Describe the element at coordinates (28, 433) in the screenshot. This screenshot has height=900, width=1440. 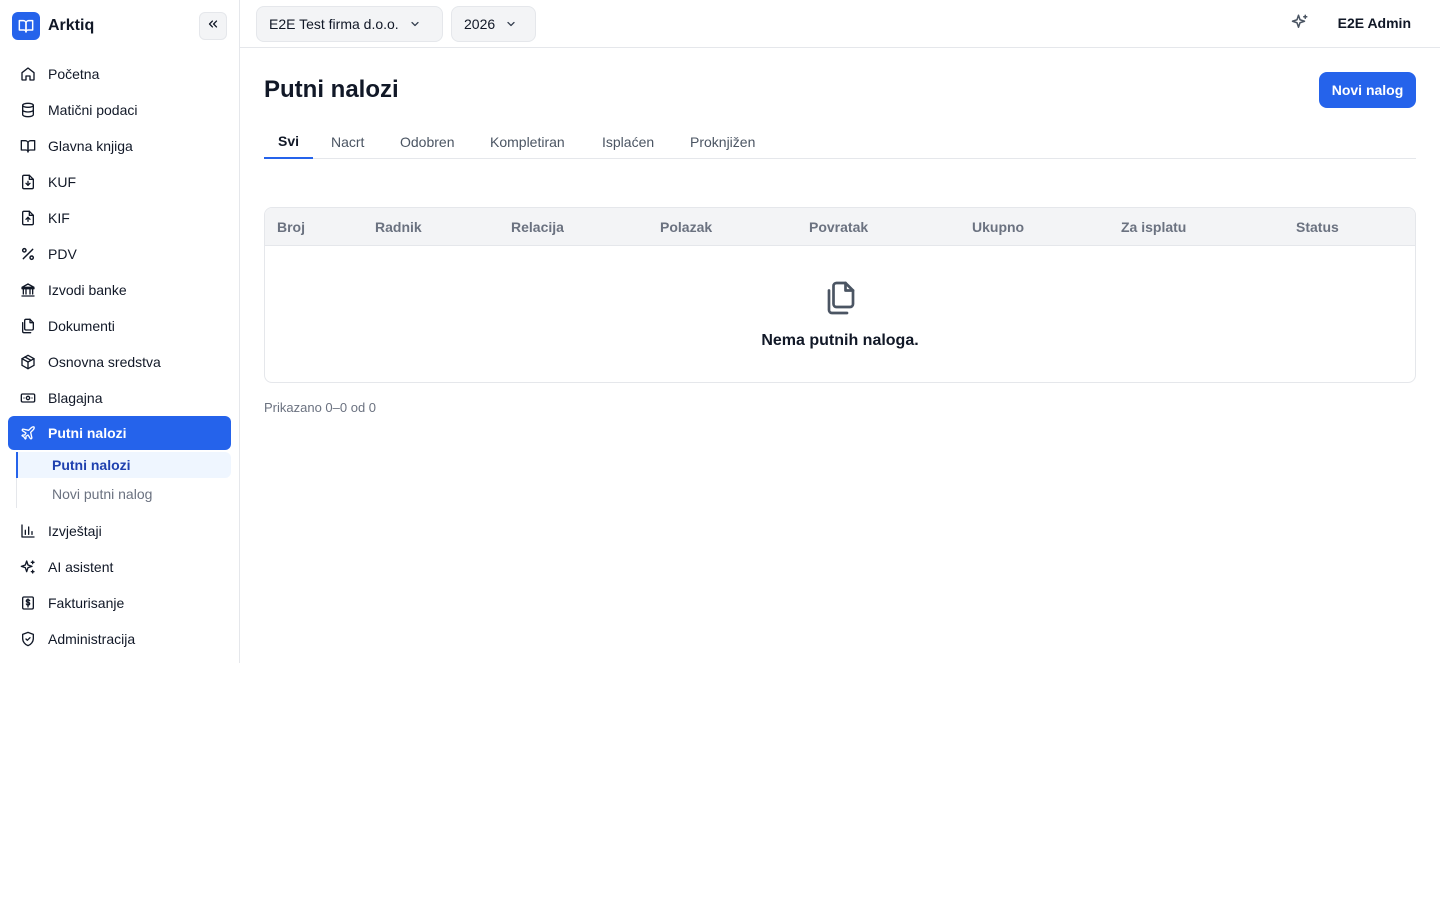
I see `plane-icon` at that location.